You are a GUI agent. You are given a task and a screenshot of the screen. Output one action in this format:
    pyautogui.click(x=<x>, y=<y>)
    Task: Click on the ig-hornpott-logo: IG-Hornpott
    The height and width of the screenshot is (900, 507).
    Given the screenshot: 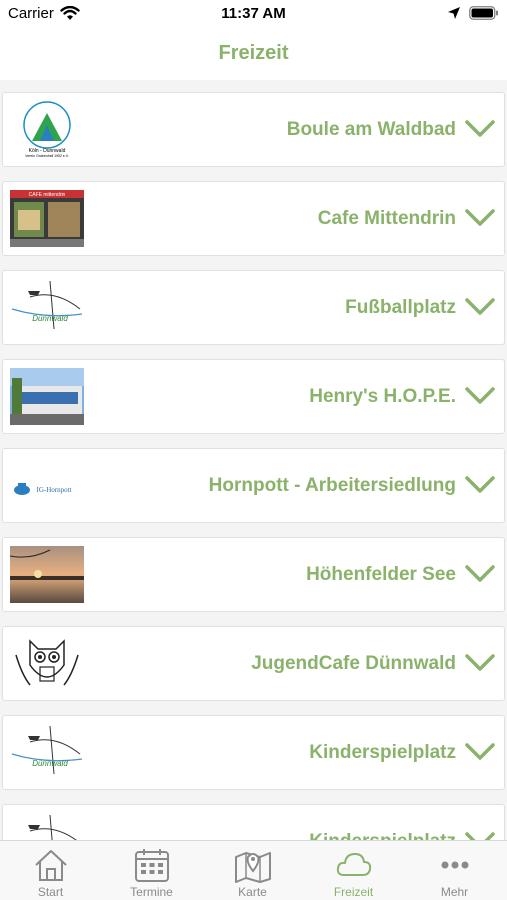 What is the action you would take?
    pyautogui.click(x=47, y=485)
    